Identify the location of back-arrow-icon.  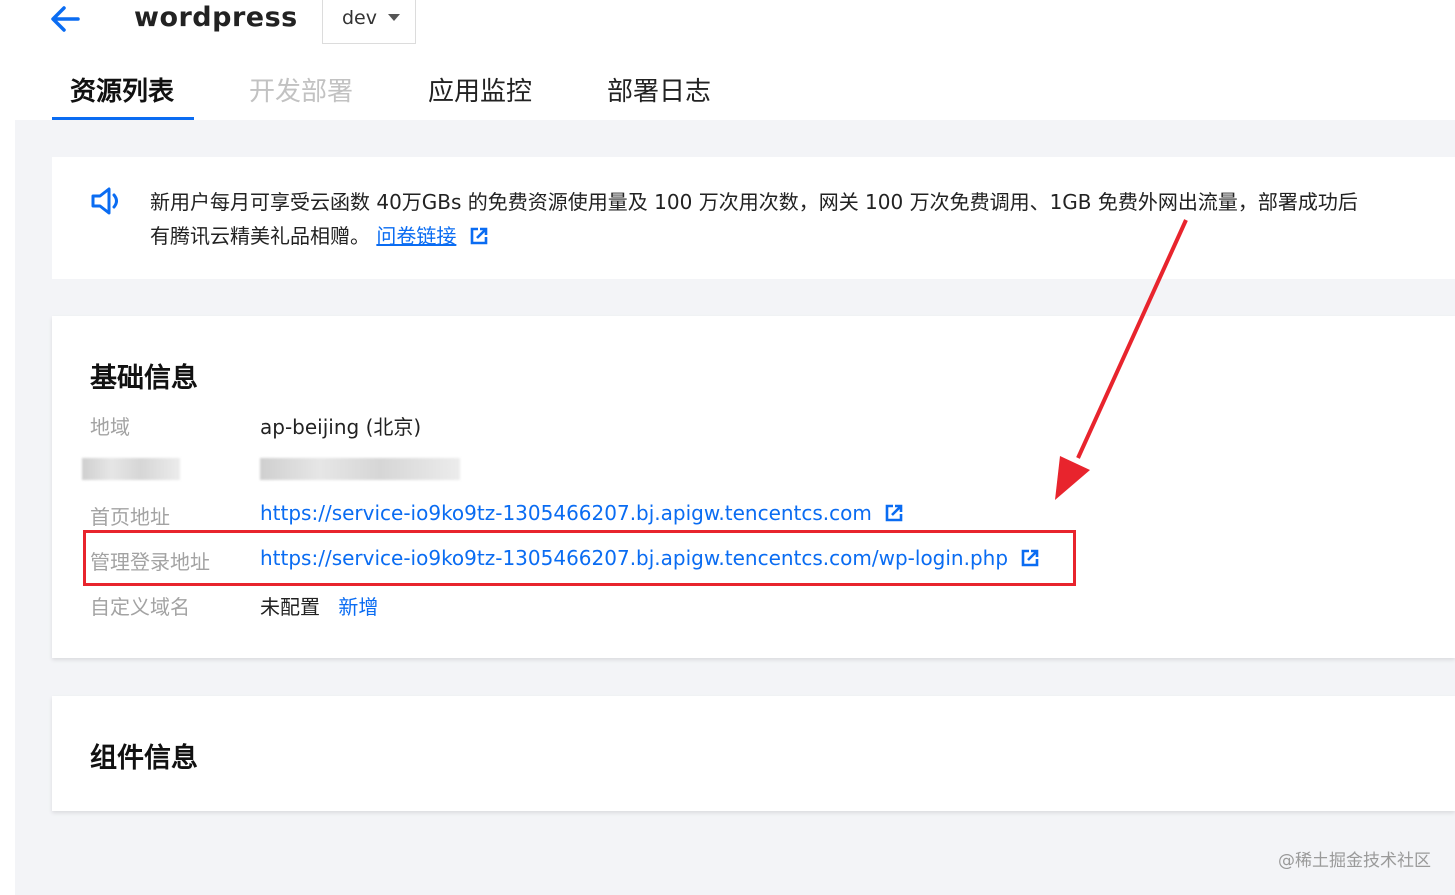
(66, 19).